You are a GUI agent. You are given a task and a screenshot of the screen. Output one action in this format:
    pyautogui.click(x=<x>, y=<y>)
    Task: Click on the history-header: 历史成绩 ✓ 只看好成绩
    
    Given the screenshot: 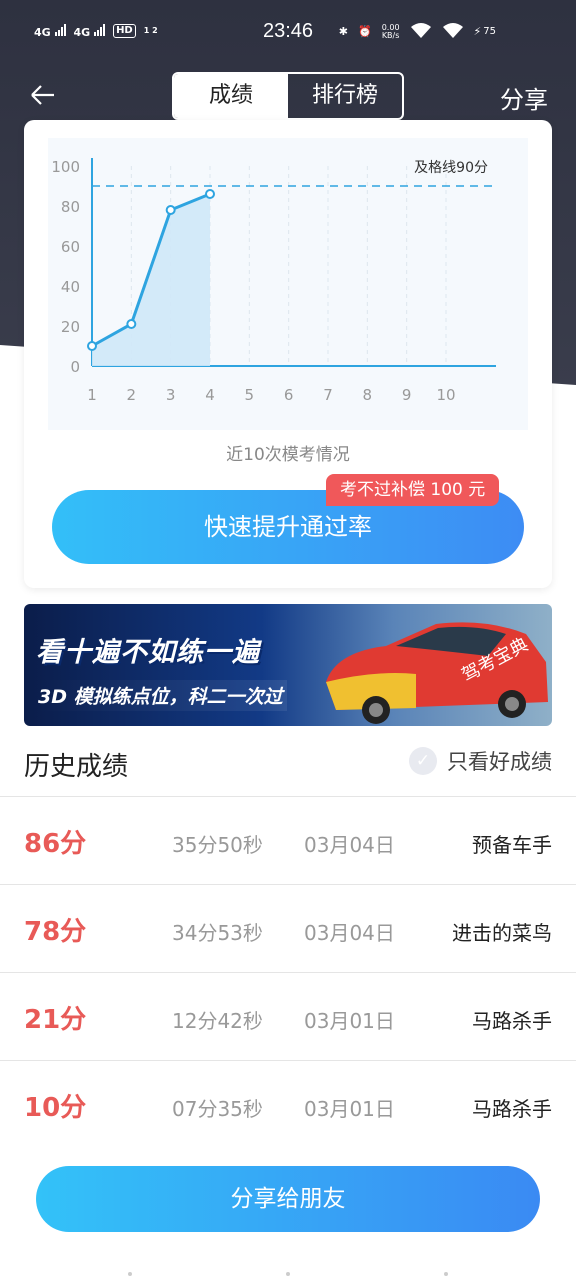 What is the action you would take?
    pyautogui.click(x=288, y=768)
    